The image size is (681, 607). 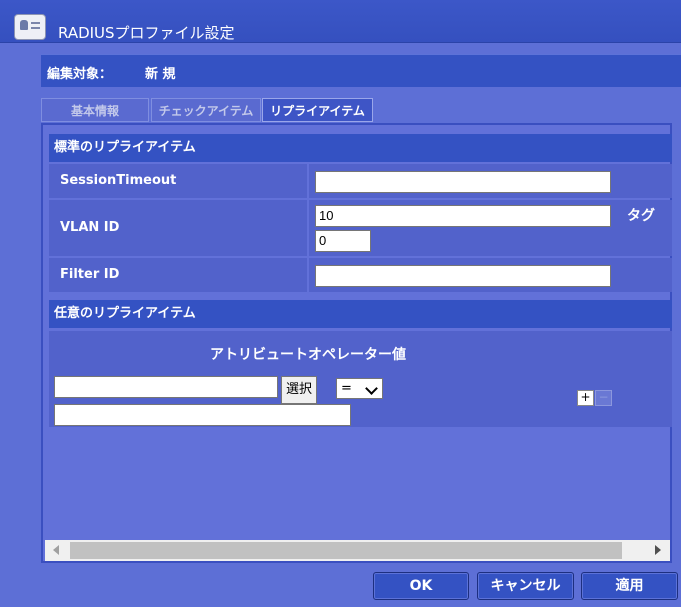 What do you see at coordinates (360, 314) in the screenshot?
I see `optional-reply-items-header: 任意のリプライアイテム` at bounding box center [360, 314].